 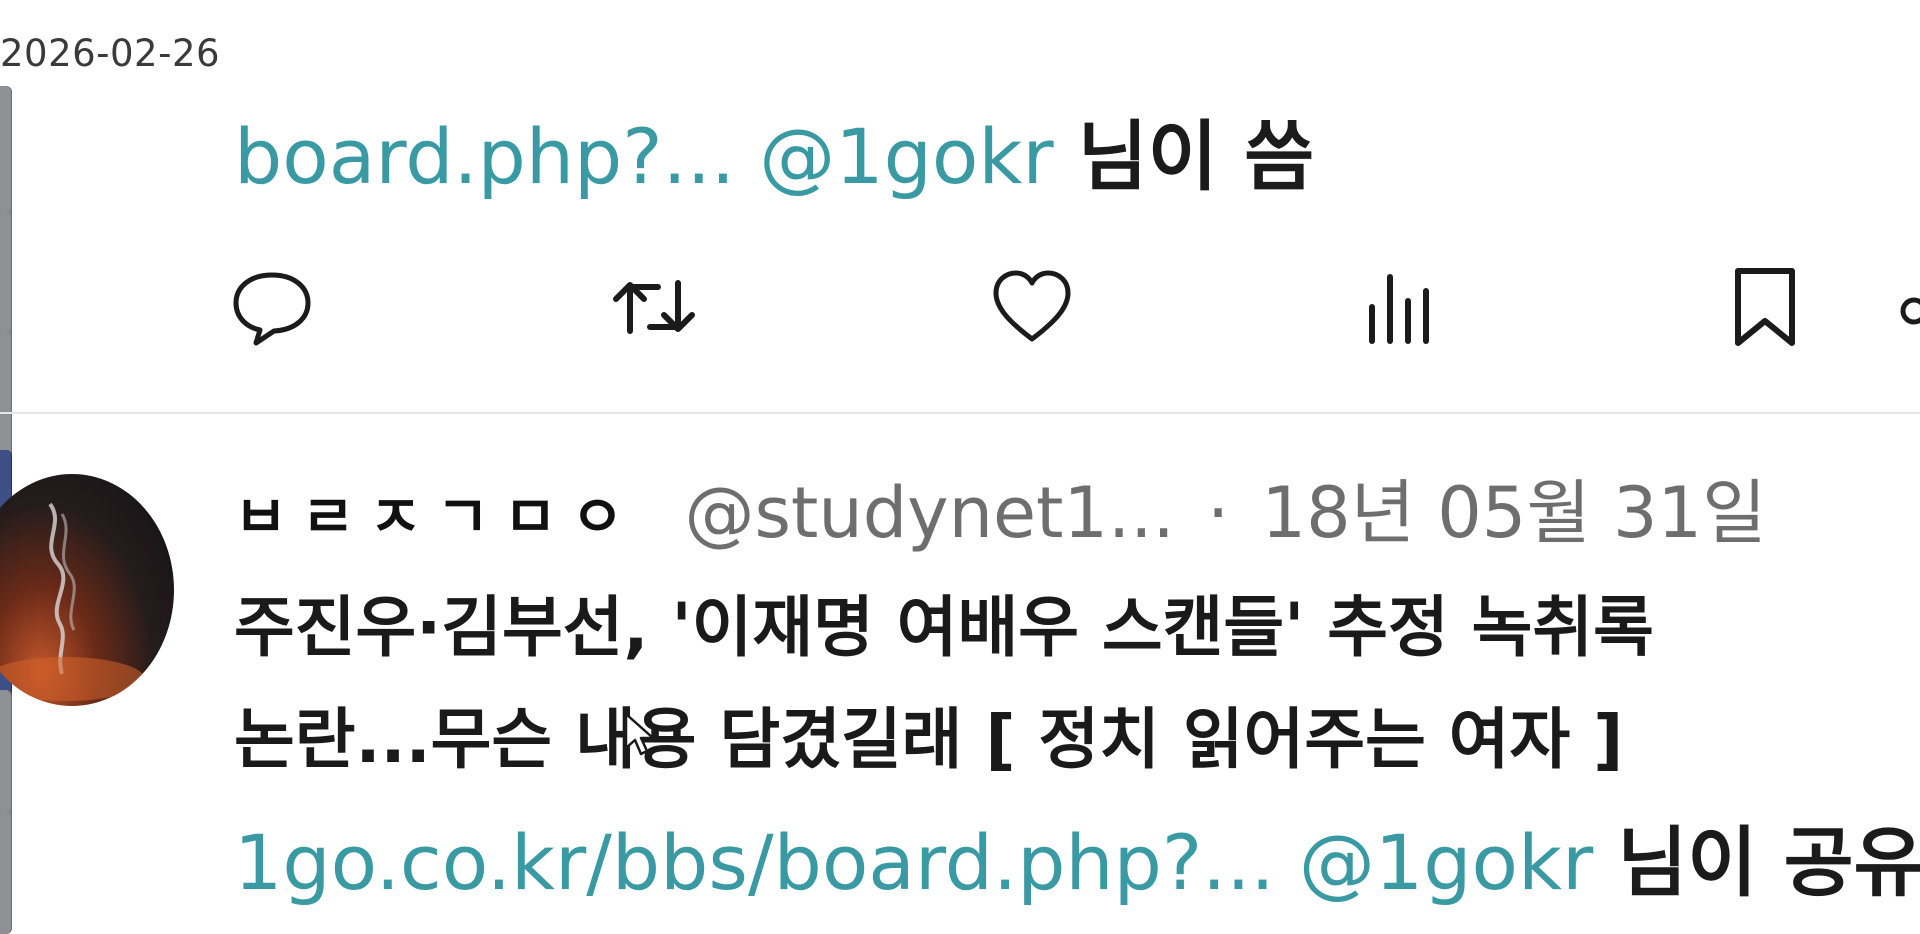 I want to click on bookmark-icon, so click(x=1765, y=307).